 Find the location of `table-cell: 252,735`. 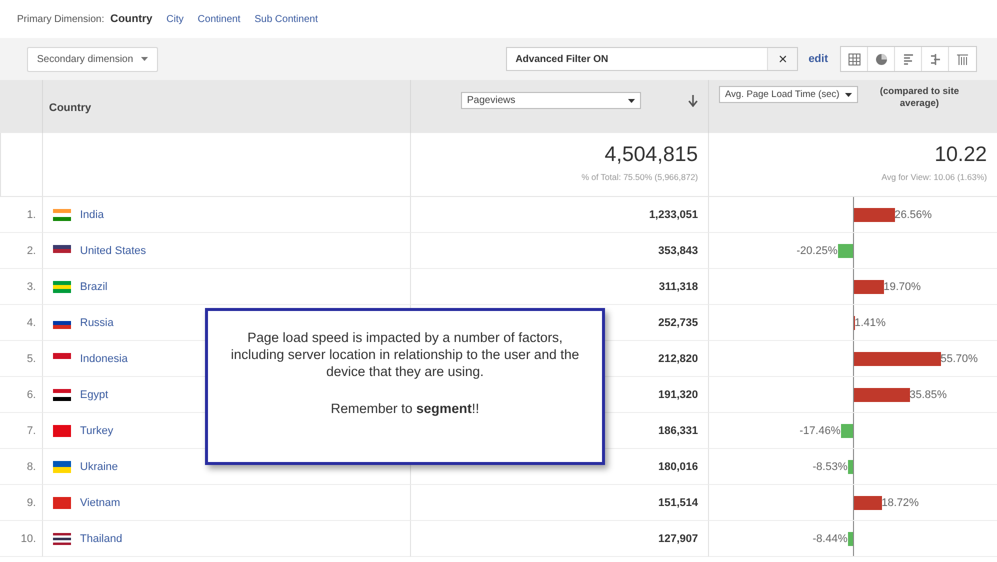

table-cell: 252,735 is located at coordinates (678, 322).